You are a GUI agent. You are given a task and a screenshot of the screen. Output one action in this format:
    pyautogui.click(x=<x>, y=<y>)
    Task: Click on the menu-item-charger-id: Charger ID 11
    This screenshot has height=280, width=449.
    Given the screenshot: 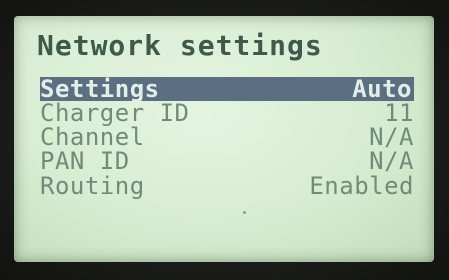 What is the action you would take?
    pyautogui.click(x=227, y=113)
    